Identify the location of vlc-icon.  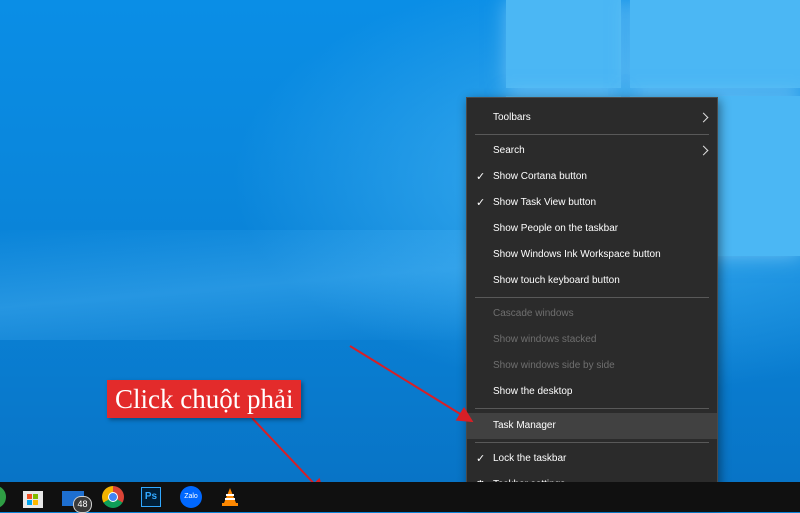
(230, 497).